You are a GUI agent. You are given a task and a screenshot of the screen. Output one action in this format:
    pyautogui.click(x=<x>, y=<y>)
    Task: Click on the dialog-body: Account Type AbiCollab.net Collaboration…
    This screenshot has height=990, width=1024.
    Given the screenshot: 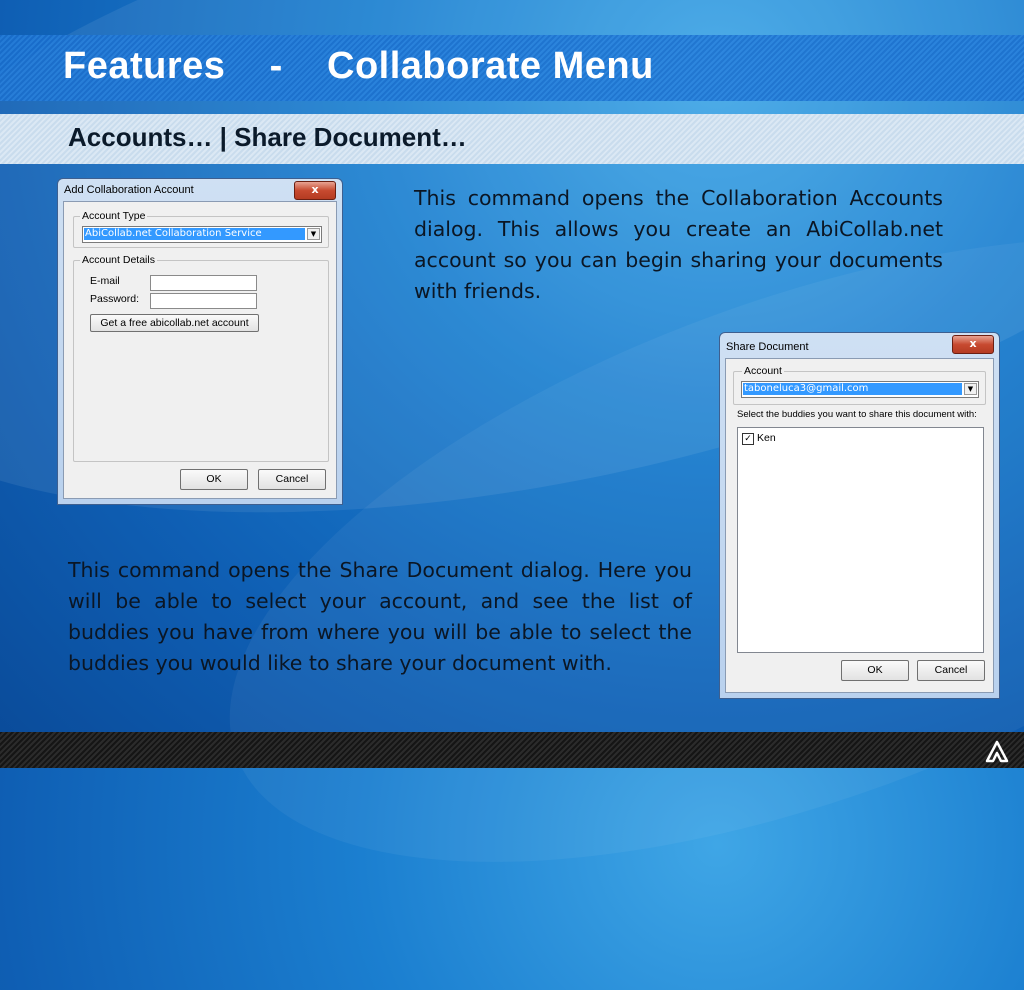 What is the action you would take?
    pyautogui.click(x=200, y=350)
    